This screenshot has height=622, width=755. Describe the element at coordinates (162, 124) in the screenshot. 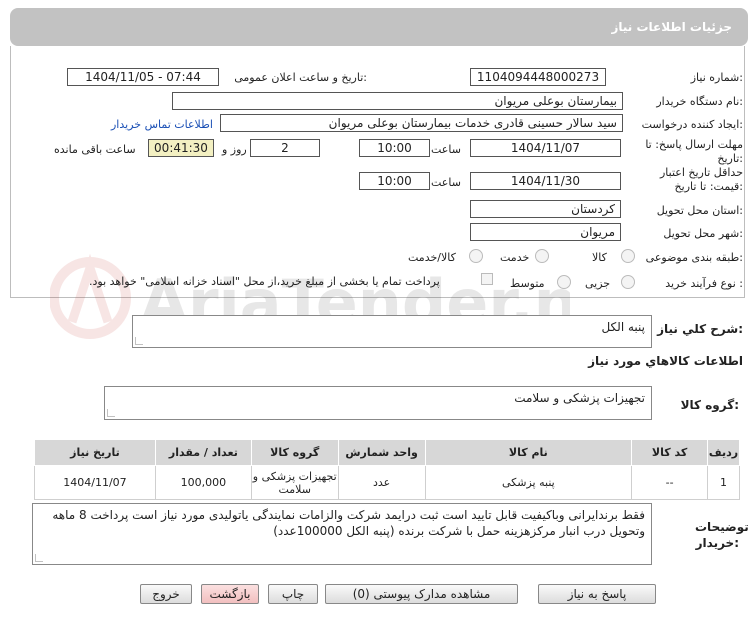

I see `buyer-contact-link: اطلاعات تماس خریدار` at that location.